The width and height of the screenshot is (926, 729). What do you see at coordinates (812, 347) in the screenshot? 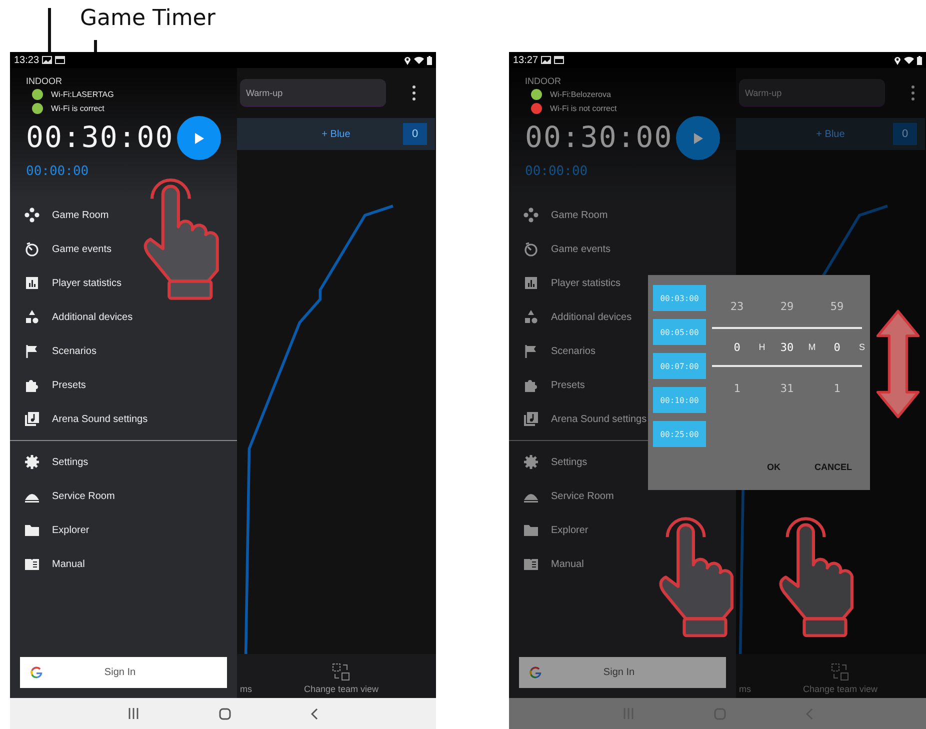
I see `unit-label: M` at bounding box center [812, 347].